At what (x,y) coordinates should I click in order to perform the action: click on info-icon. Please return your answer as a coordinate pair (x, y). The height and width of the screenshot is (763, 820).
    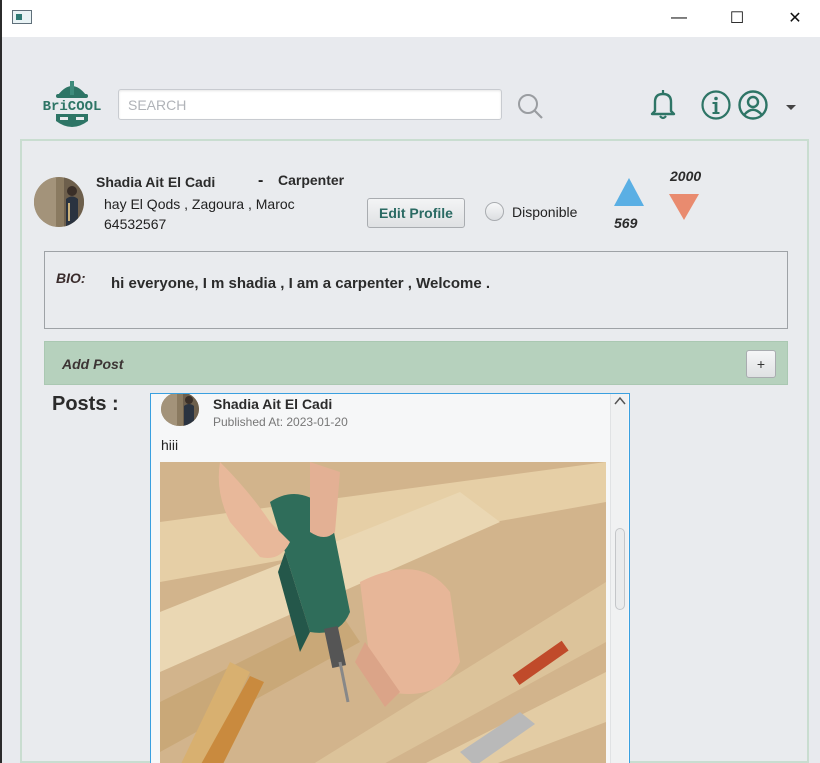
    Looking at the image, I should click on (716, 105).